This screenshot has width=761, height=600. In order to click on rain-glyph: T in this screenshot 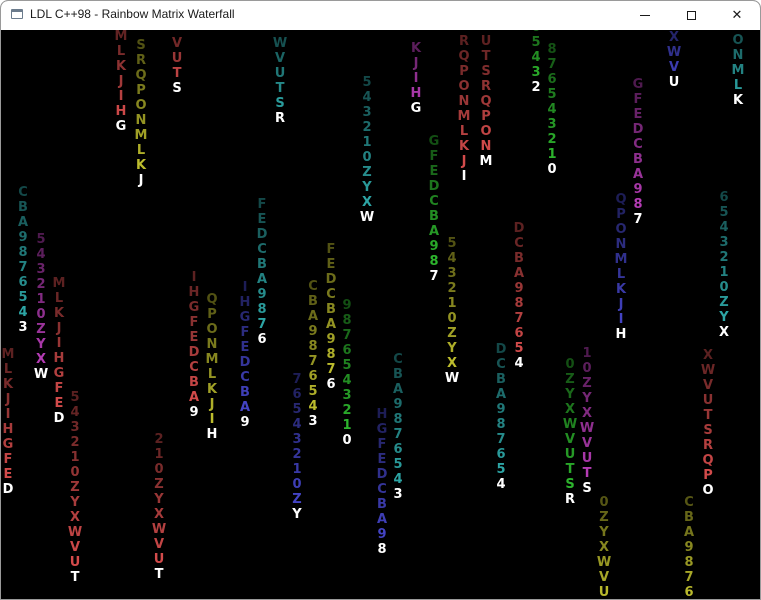, I will do `click(280, 88)`.